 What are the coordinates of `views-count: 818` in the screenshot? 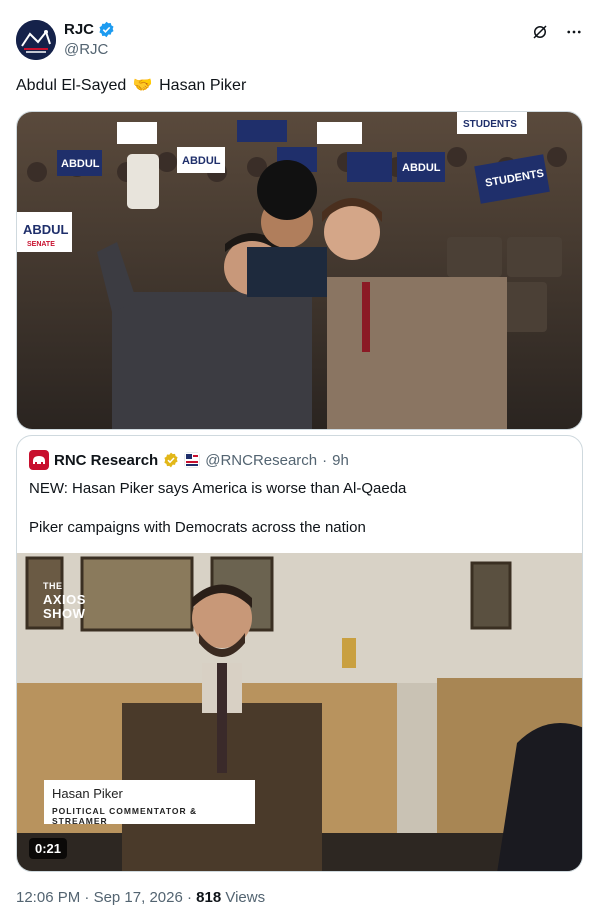 It's located at (208, 897).